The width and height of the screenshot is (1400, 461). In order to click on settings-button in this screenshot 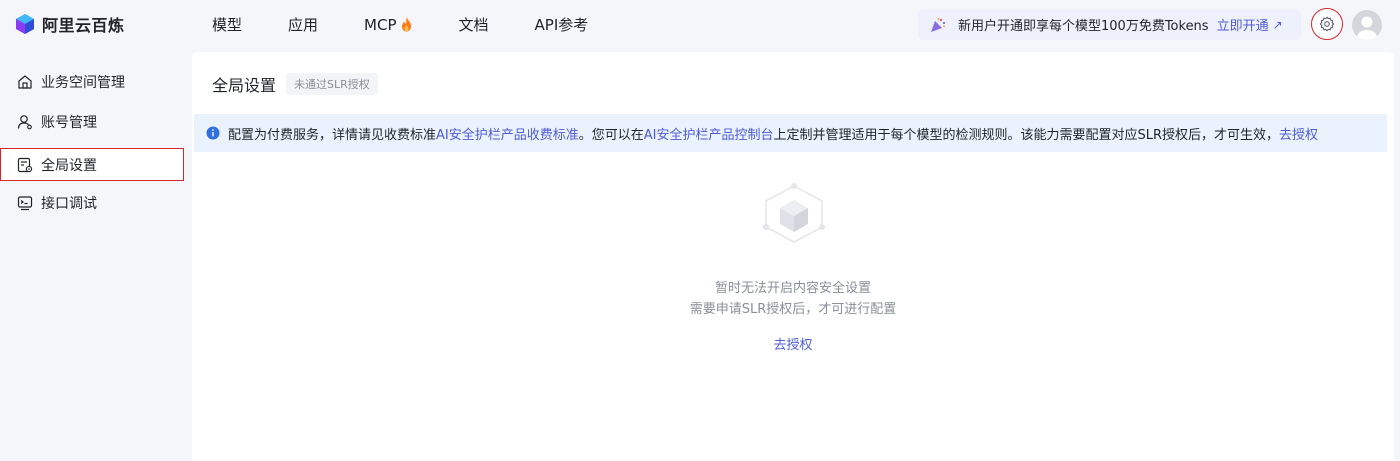, I will do `click(1327, 24)`.